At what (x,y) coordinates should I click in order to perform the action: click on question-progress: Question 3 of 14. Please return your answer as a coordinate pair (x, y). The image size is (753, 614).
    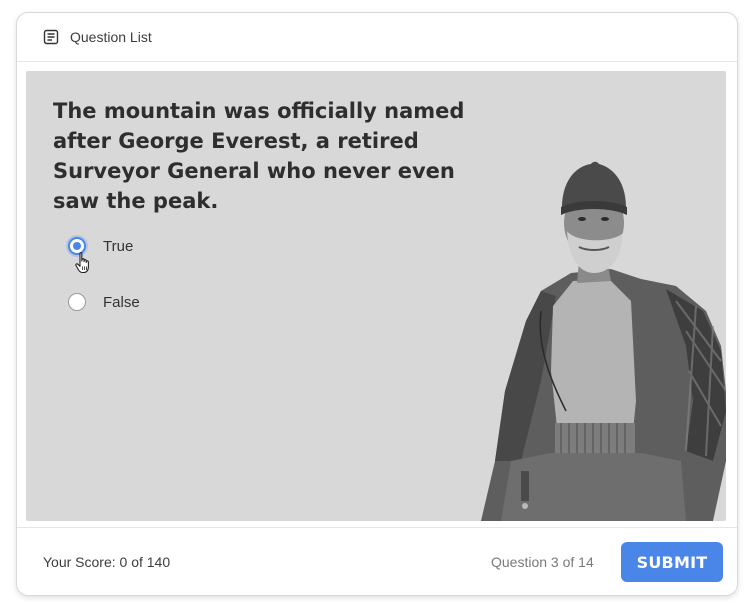
    Looking at the image, I should click on (542, 562).